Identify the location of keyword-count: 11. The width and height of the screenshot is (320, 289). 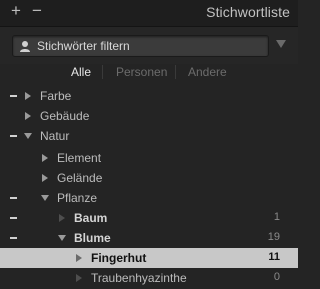
(274, 257).